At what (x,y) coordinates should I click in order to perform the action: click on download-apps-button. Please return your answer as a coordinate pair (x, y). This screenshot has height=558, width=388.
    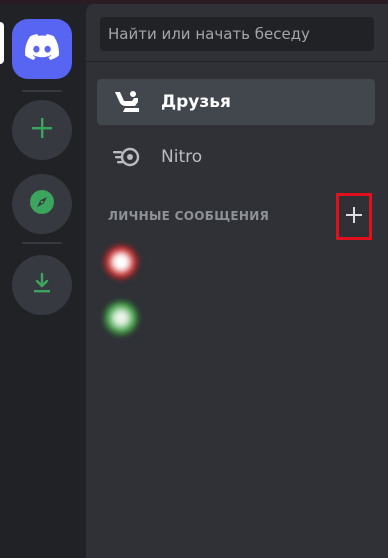
    Looking at the image, I should click on (42, 285).